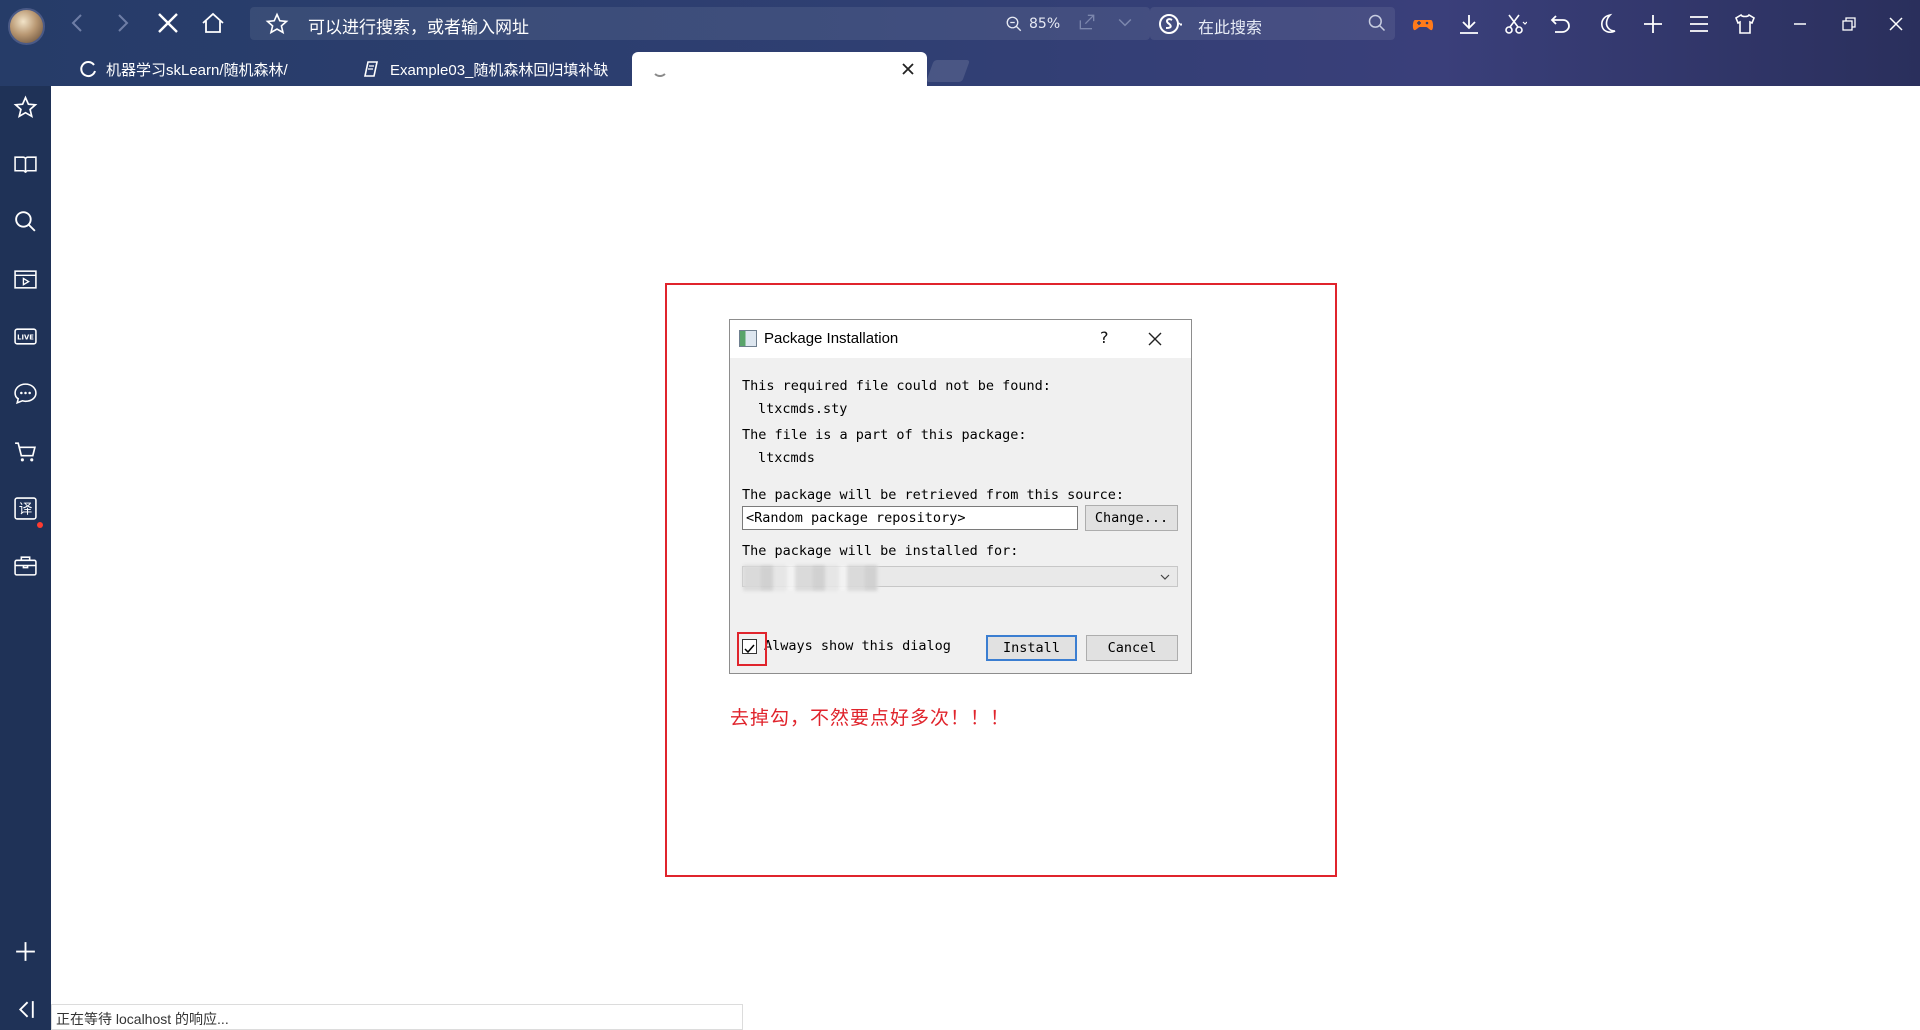  I want to click on source-field: <Random package repository>, so click(910, 518).